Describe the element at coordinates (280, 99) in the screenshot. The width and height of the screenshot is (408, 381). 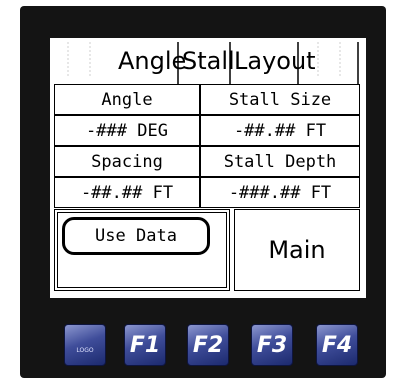
I see `stall-size-header: Stall Size` at that location.